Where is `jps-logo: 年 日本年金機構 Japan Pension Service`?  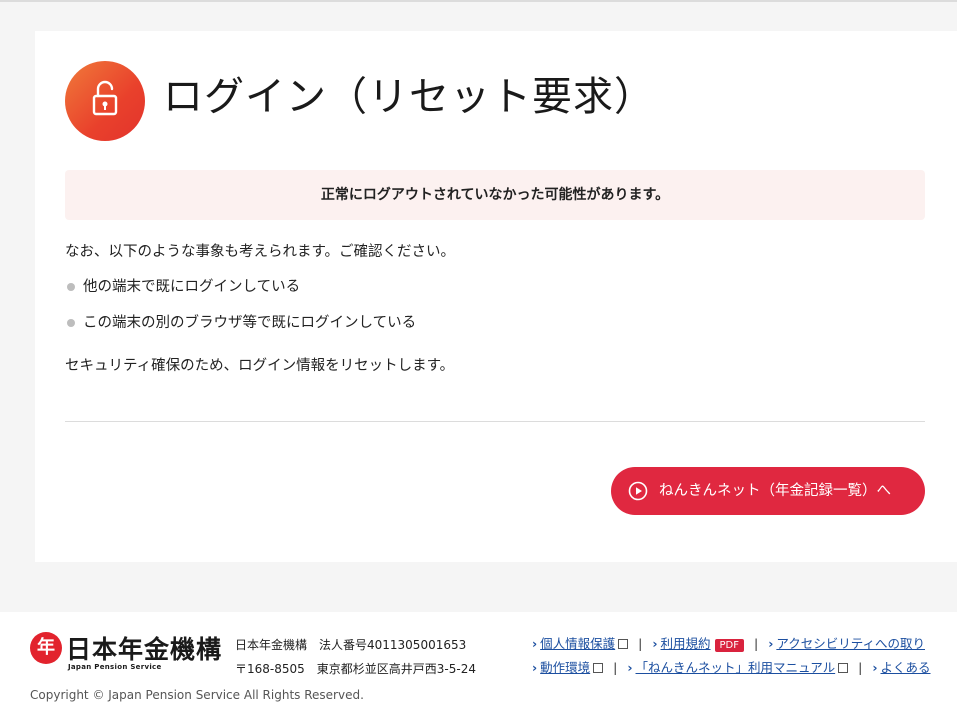
jps-logo: 年 日本年金機構 Japan Pension Service is located at coordinates (126, 653).